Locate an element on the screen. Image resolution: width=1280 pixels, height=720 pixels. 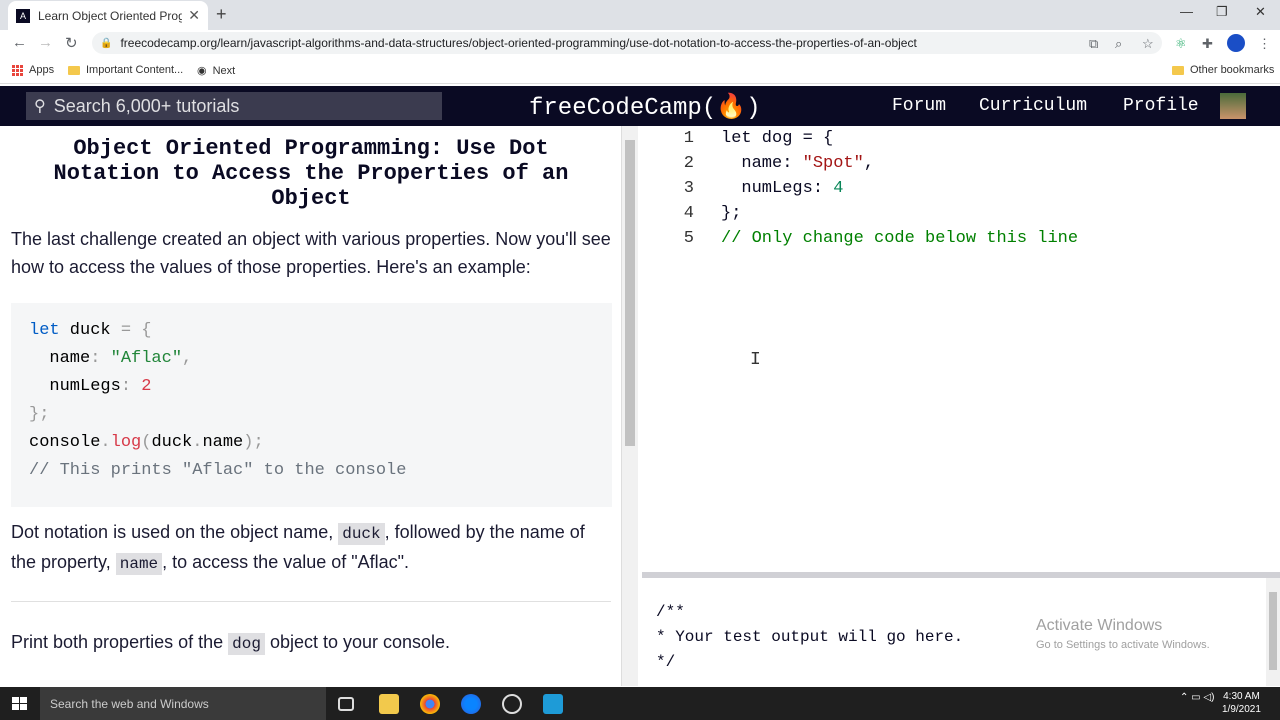
minimize-icon: — is located at coordinates (1186, 11).